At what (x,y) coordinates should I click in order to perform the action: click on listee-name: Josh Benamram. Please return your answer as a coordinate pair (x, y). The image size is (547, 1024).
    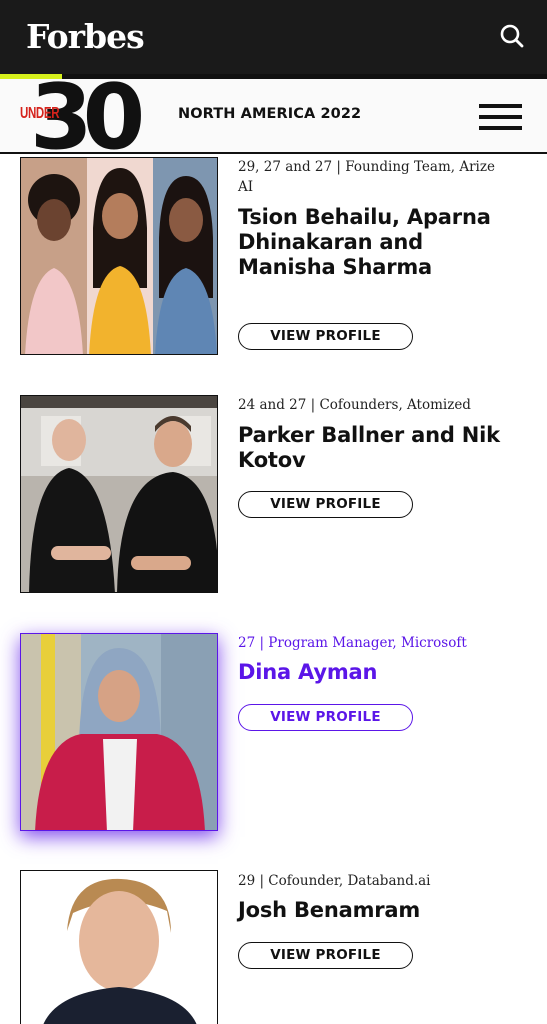
    Looking at the image, I should click on (373, 910).